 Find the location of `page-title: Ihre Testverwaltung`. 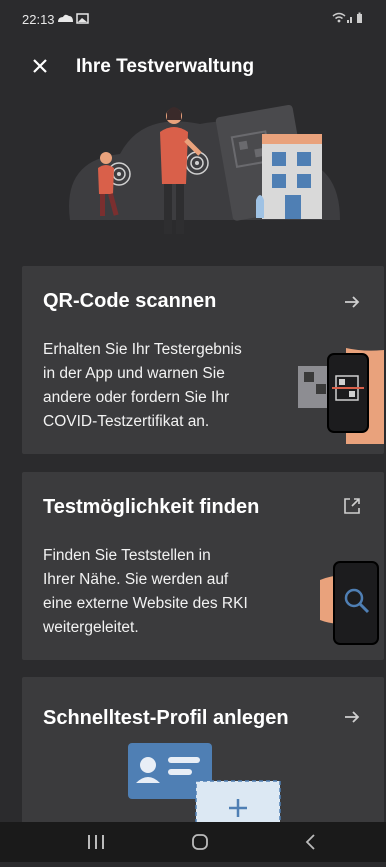

page-title: Ihre Testverwaltung is located at coordinates (165, 66).